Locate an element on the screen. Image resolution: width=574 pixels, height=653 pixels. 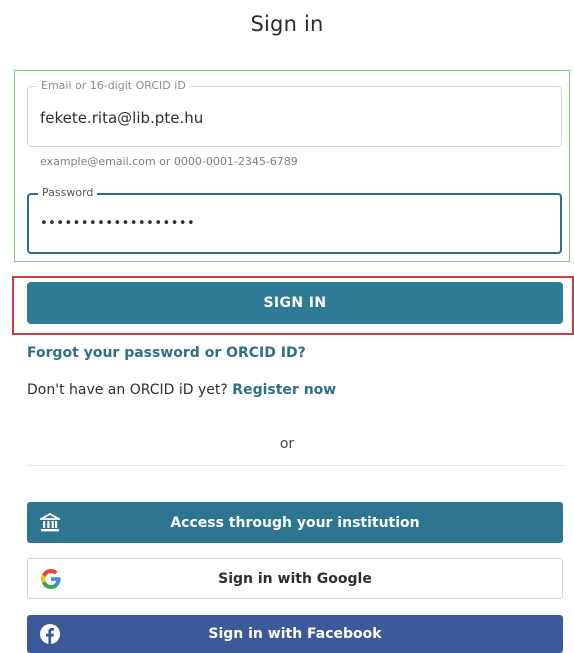
page-title: Sign in is located at coordinates (287, 24).